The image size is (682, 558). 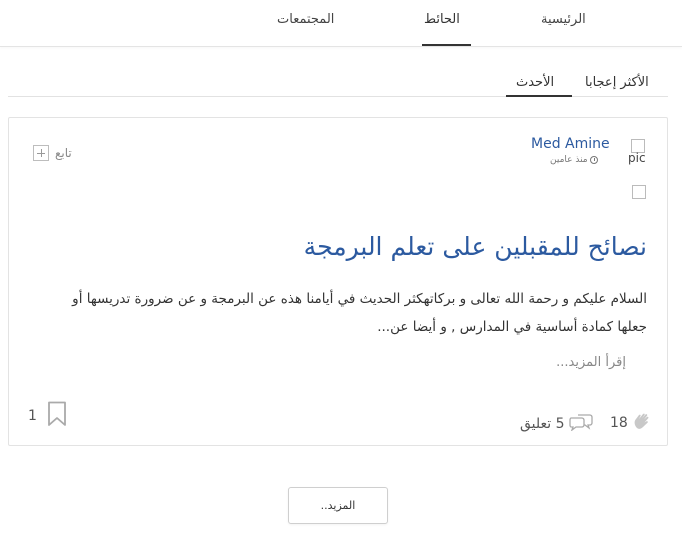 What do you see at coordinates (617, 82) in the screenshot?
I see `sort-tab-most-liked: الأكثر إعجابا` at bounding box center [617, 82].